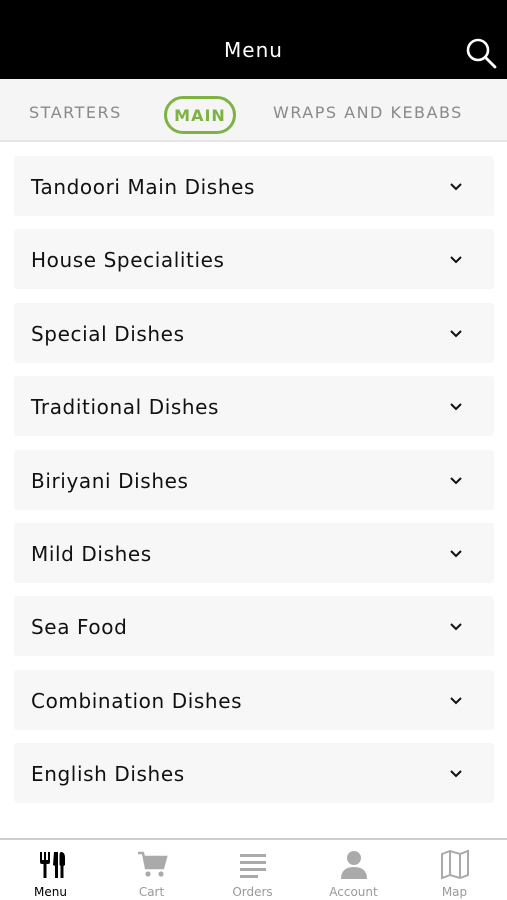 Image resolution: width=507 pixels, height=900 pixels. I want to click on category-item: Combination Dishes, so click(254, 699).